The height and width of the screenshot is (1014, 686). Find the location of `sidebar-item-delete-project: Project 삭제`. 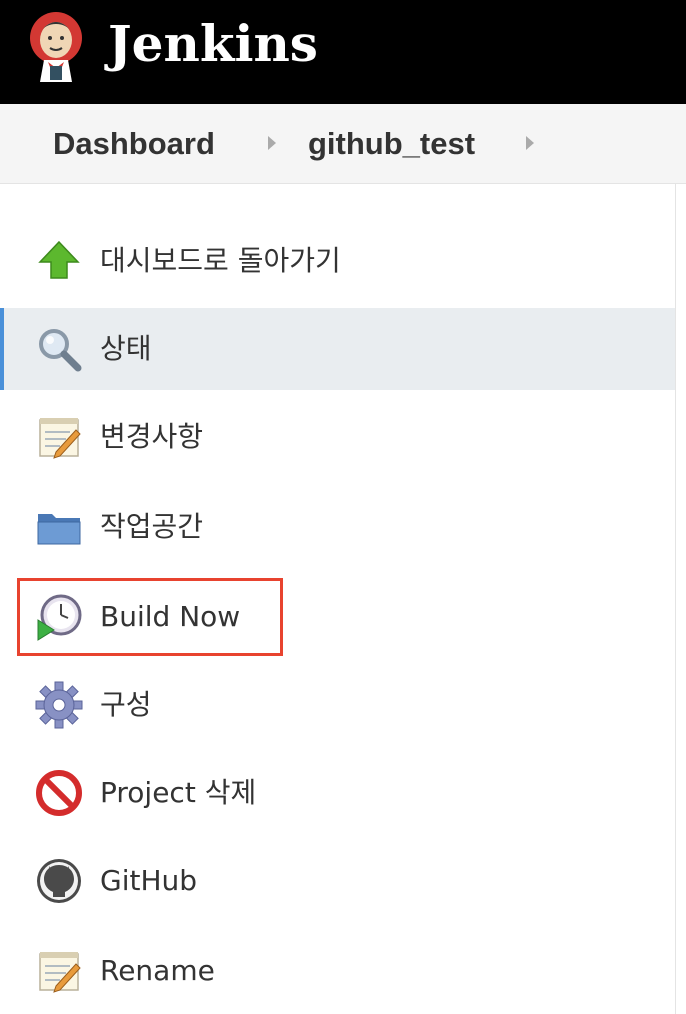

sidebar-item-delete-project: Project 삭제 is located at coordinates (337, 793).